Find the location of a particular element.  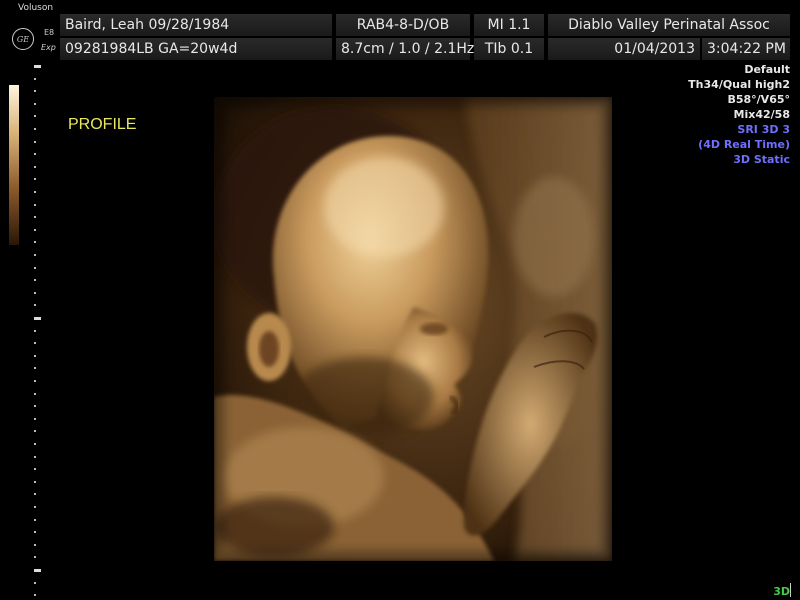

param-mix: Mix42/58 is located at coordinates (761, 114).